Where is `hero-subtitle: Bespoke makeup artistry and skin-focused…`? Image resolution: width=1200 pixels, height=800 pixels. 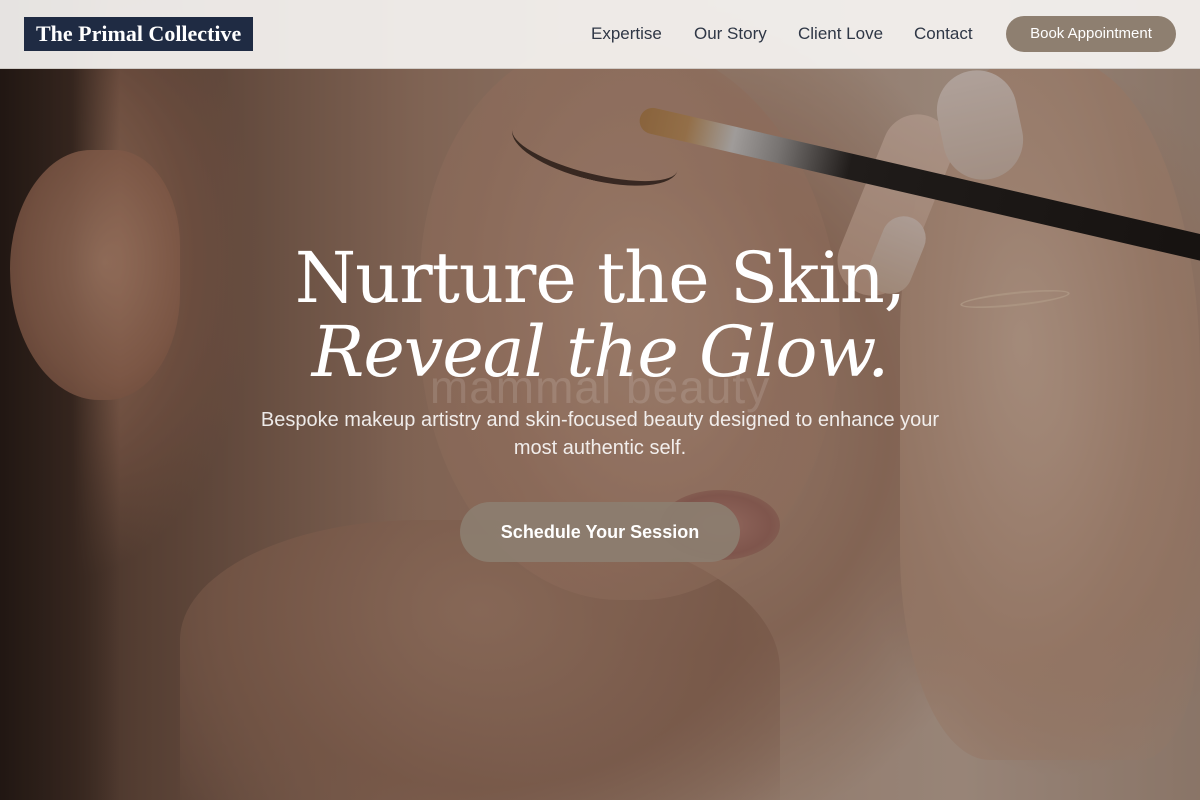 hero-subtitle: Bespoke makeup artistry and skin-focused… is located at coordinates (600, 434).